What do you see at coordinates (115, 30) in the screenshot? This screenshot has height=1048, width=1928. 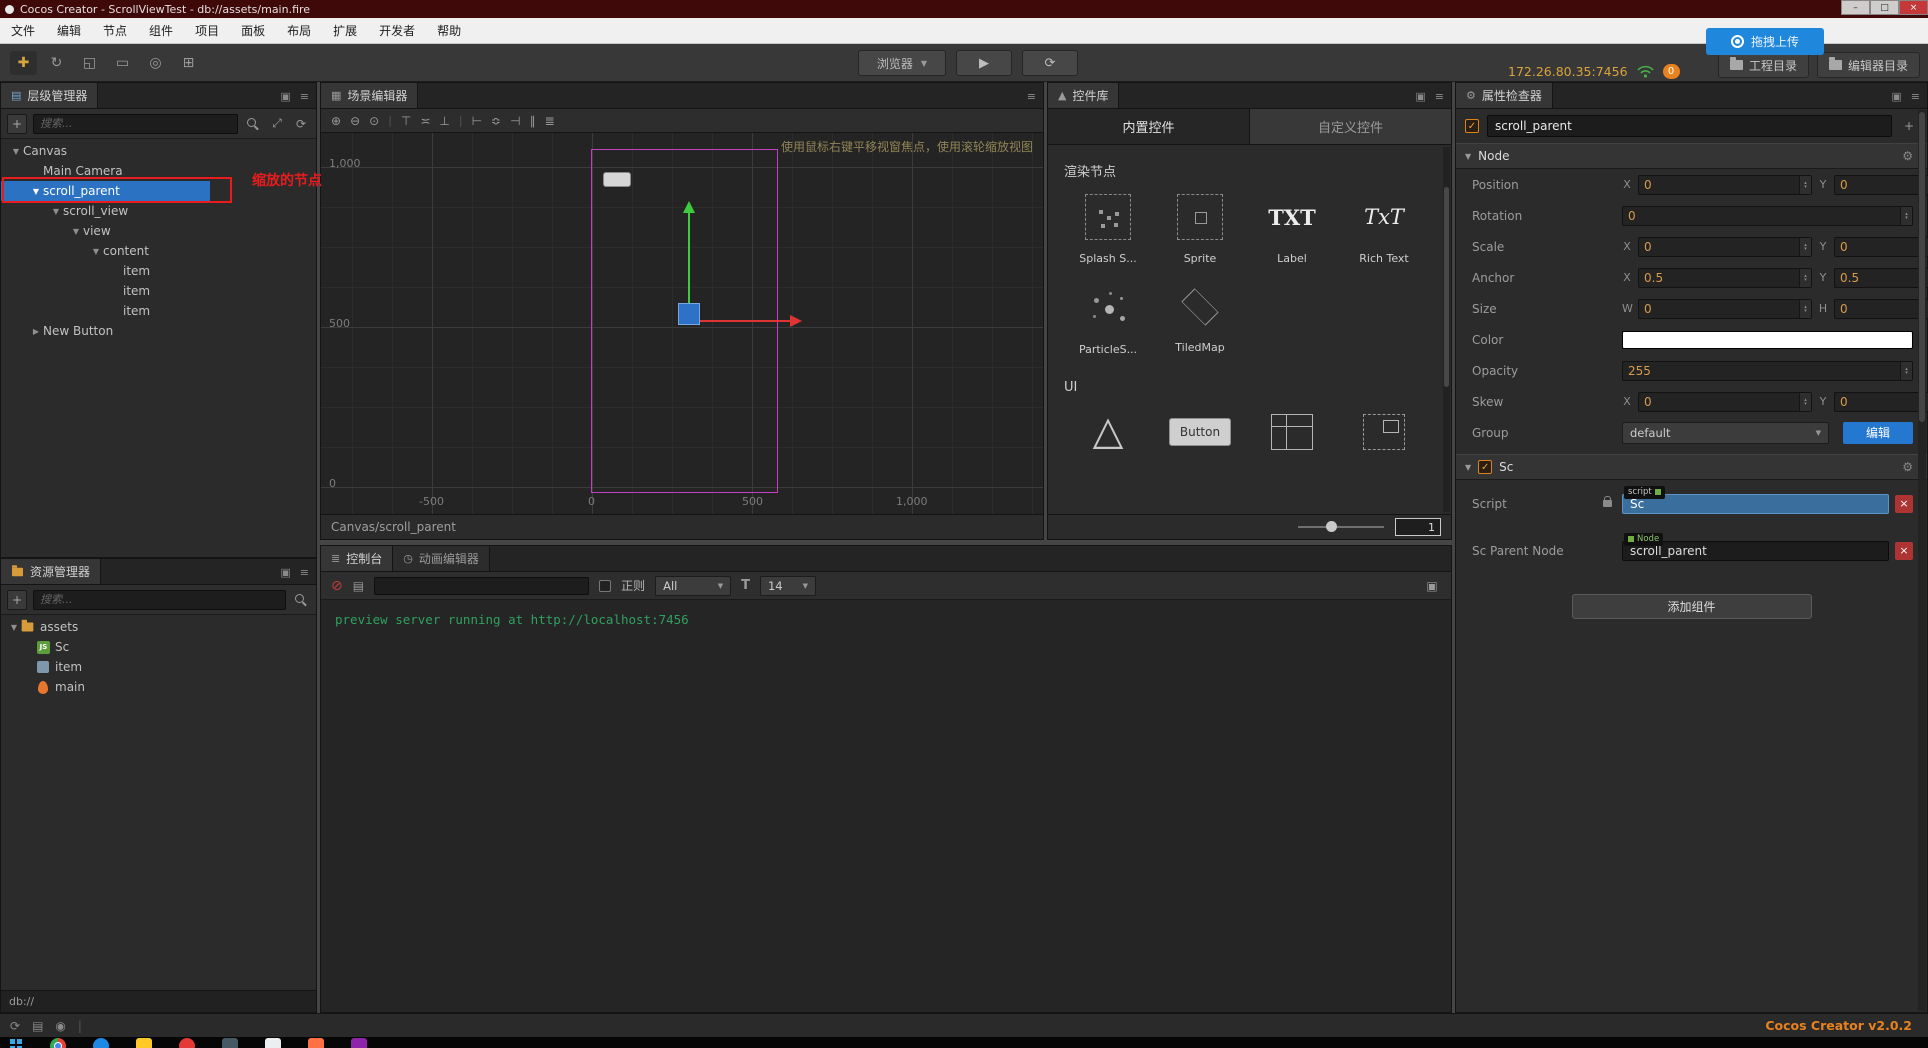 I see `menu-node: 节点` at bounding box center [115, 30].